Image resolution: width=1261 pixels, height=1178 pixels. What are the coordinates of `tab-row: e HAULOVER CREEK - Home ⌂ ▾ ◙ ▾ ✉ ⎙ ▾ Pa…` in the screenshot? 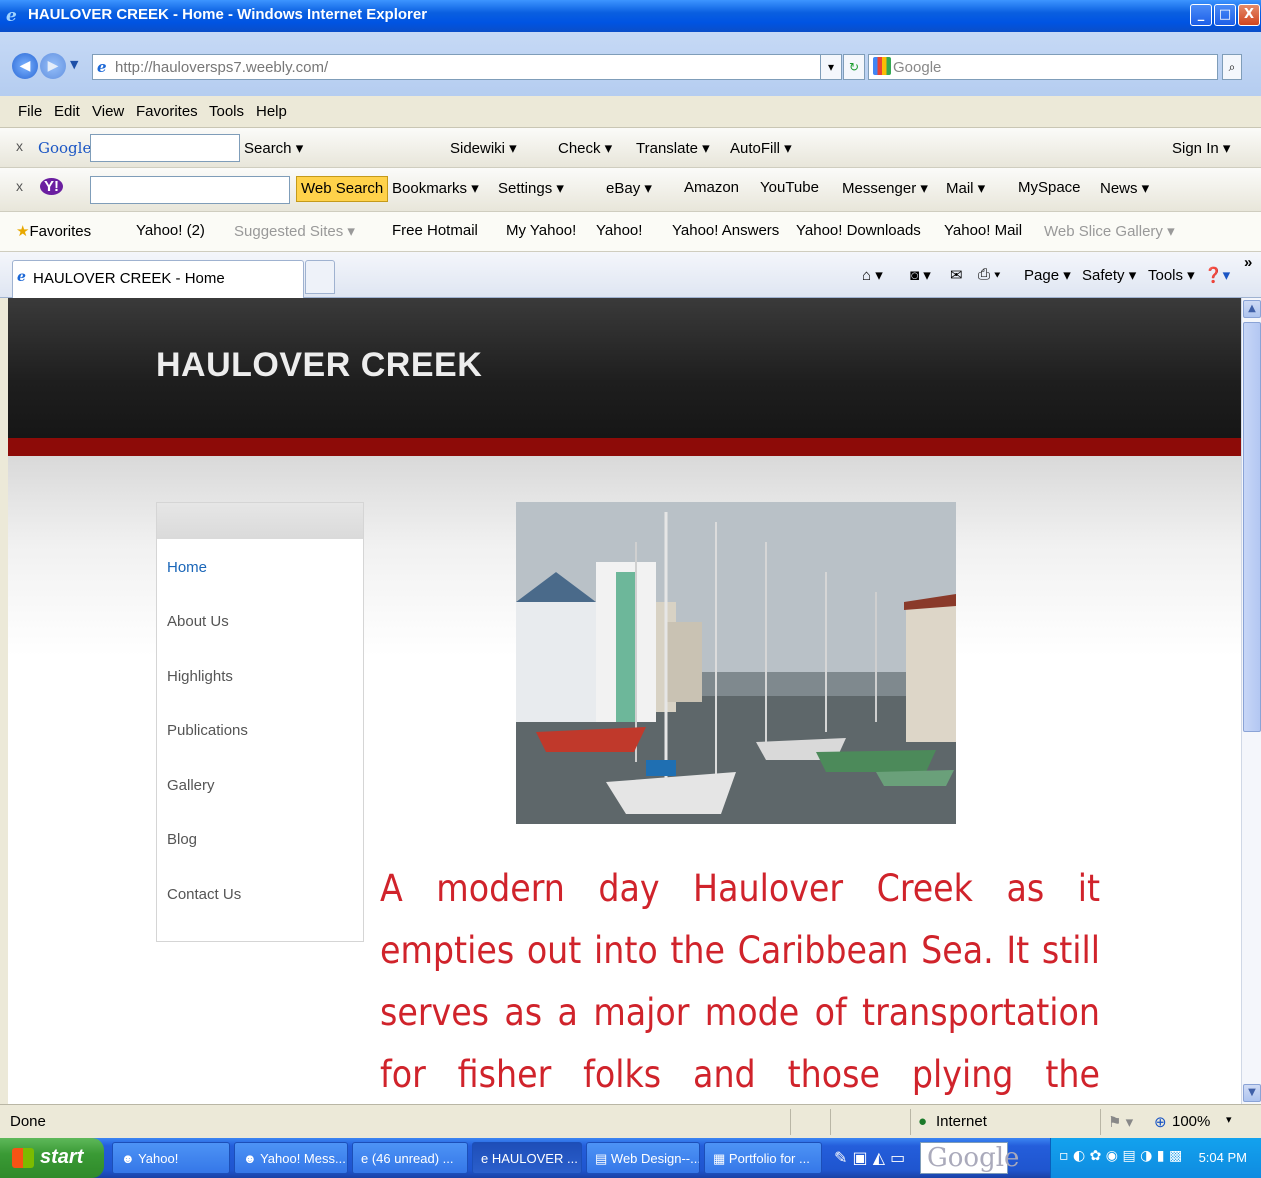 It's located at (630, 275).